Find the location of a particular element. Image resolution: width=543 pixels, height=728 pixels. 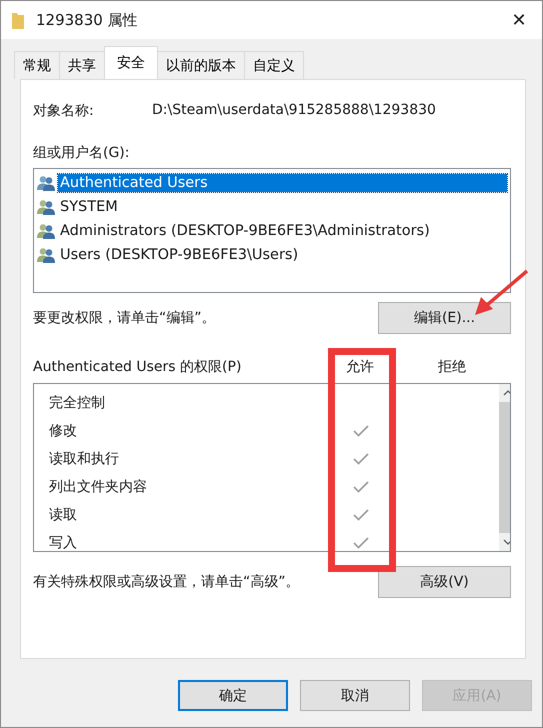

column-header: 允许 is located at coordinates (360, 367).